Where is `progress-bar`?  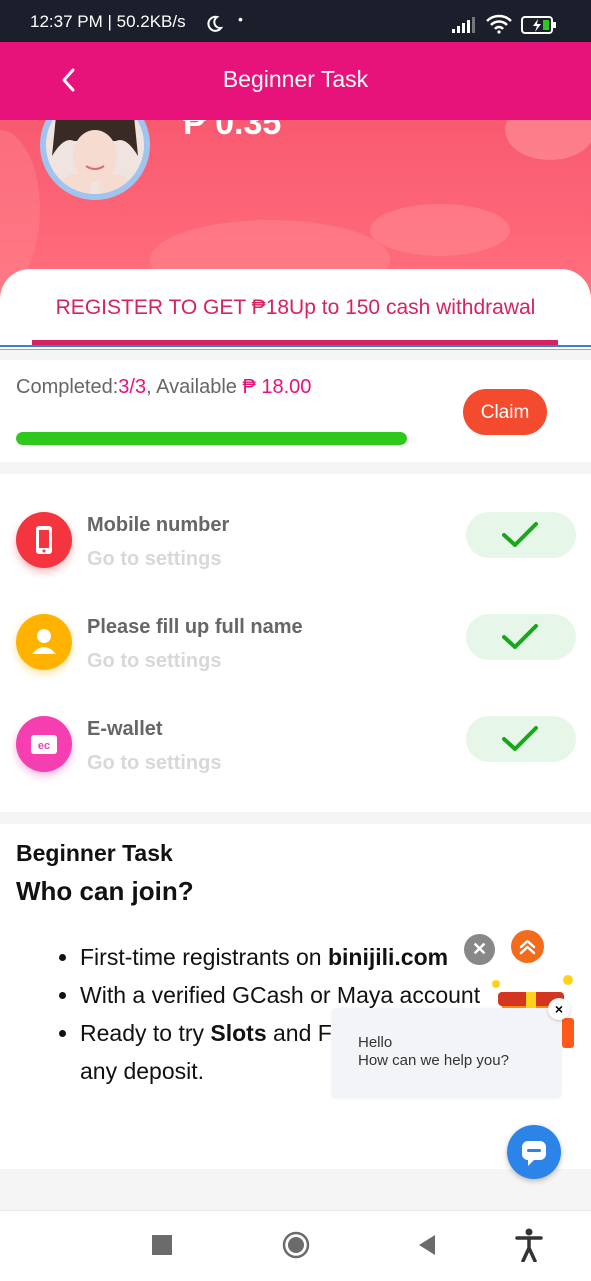
progress-bar is located at coordinates (211, 438).